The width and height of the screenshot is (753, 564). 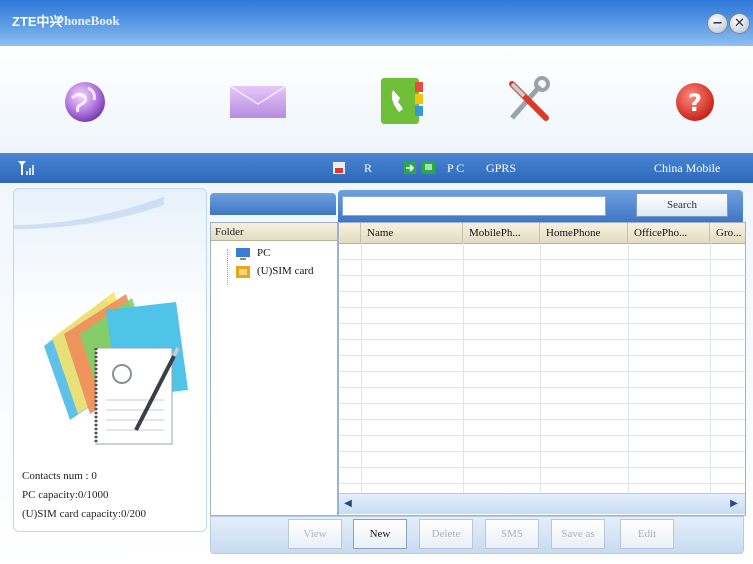 I want to click on view-button: View, so click(x=315, y=534).